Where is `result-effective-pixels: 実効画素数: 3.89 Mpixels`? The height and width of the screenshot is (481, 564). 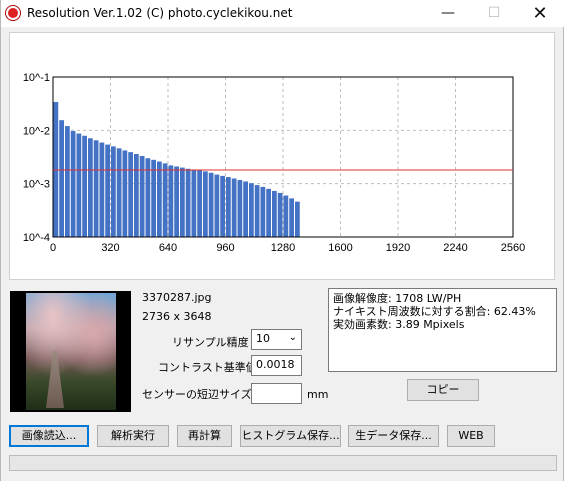
result-effective-pixels: 実効画素数: 3.89 Mpixels is located at coordinates (399, 324).